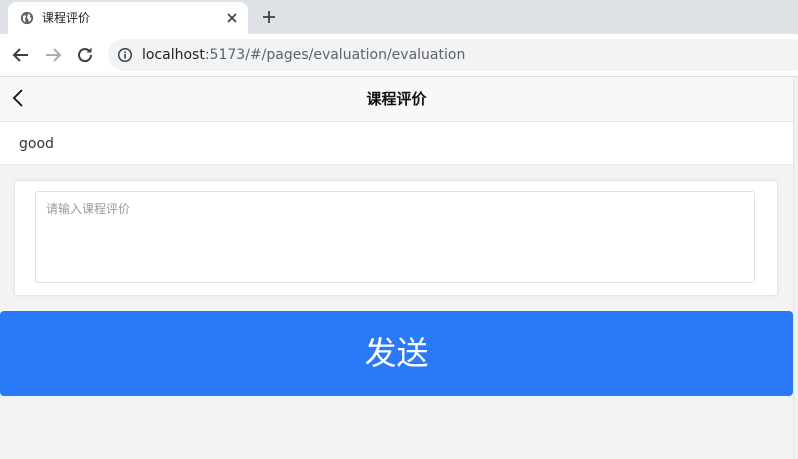 The image size is (798, 459). What do you see at coordinates (269, 17) in the screenshot?
I see `plus-icon` at bounding box center [269, 17].